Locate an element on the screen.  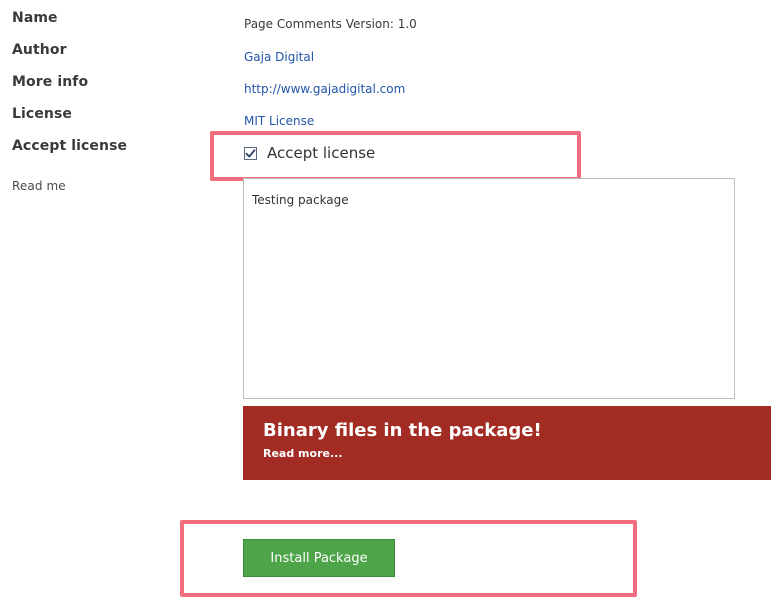
package-name-version: Page Comments Version: 1.0 is located at coordinates (330, 24).